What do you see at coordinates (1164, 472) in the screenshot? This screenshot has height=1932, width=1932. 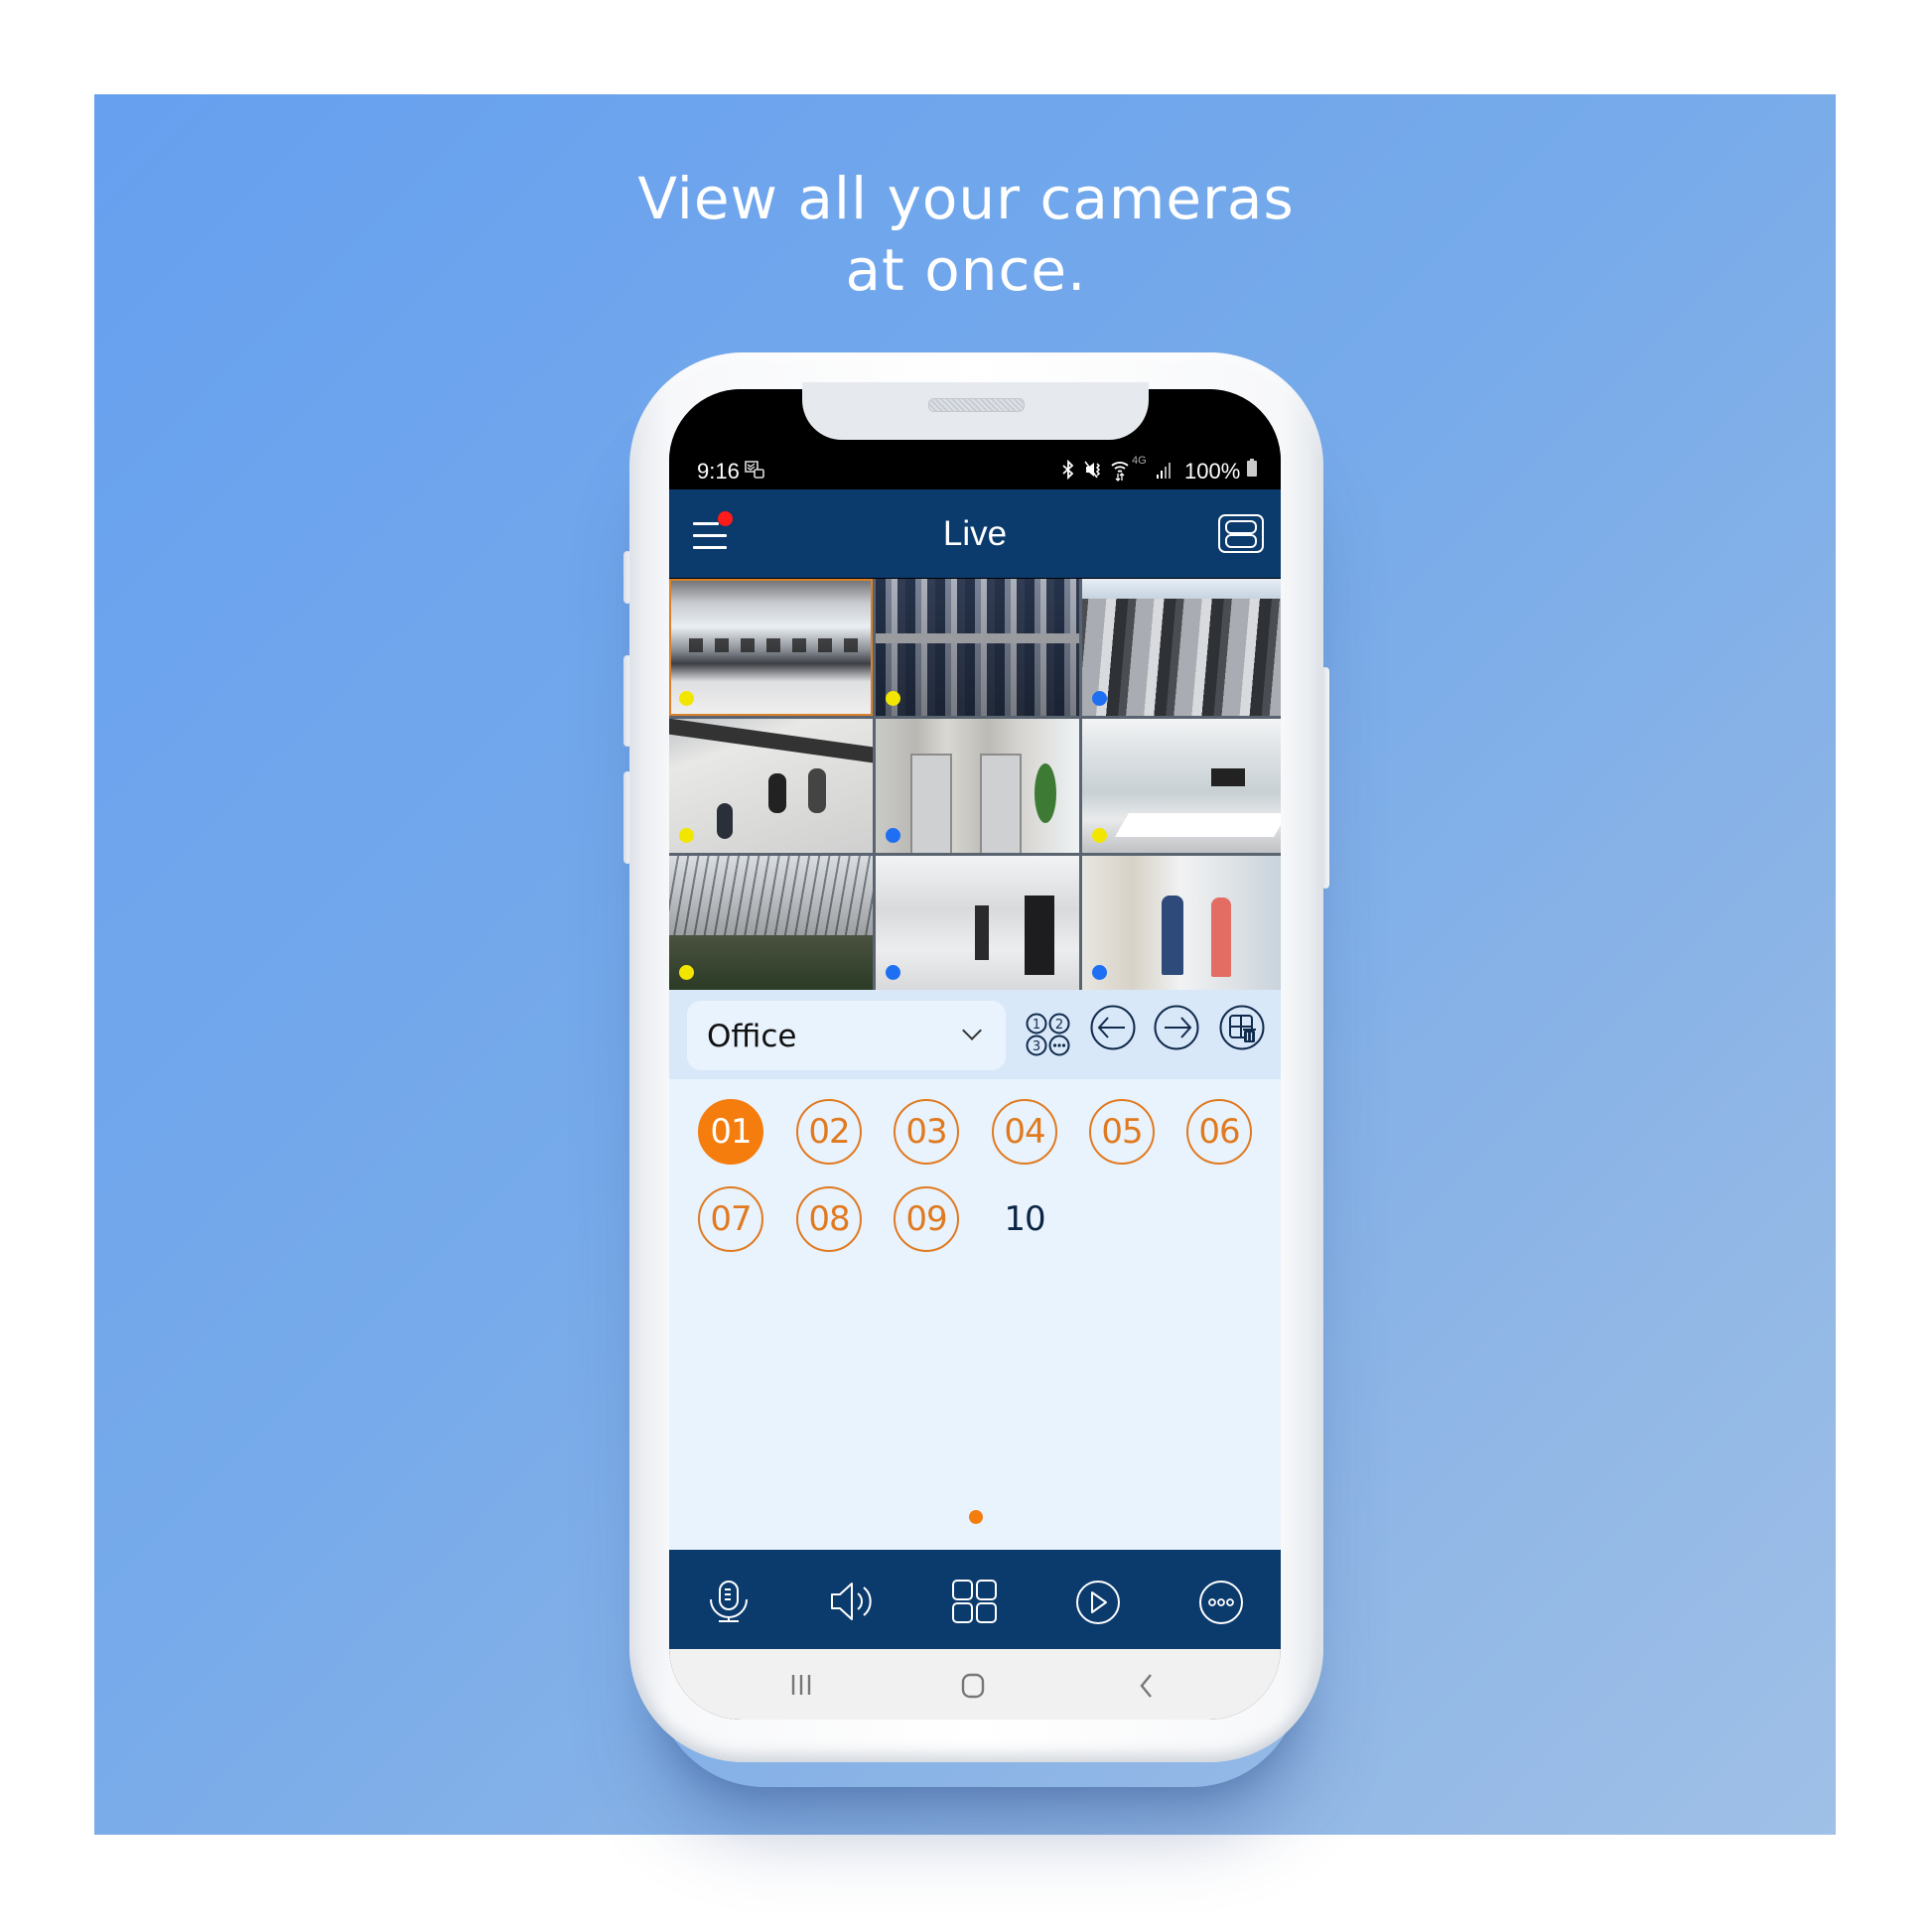 I see `signal-icon` at bounding box center [1164, 472].